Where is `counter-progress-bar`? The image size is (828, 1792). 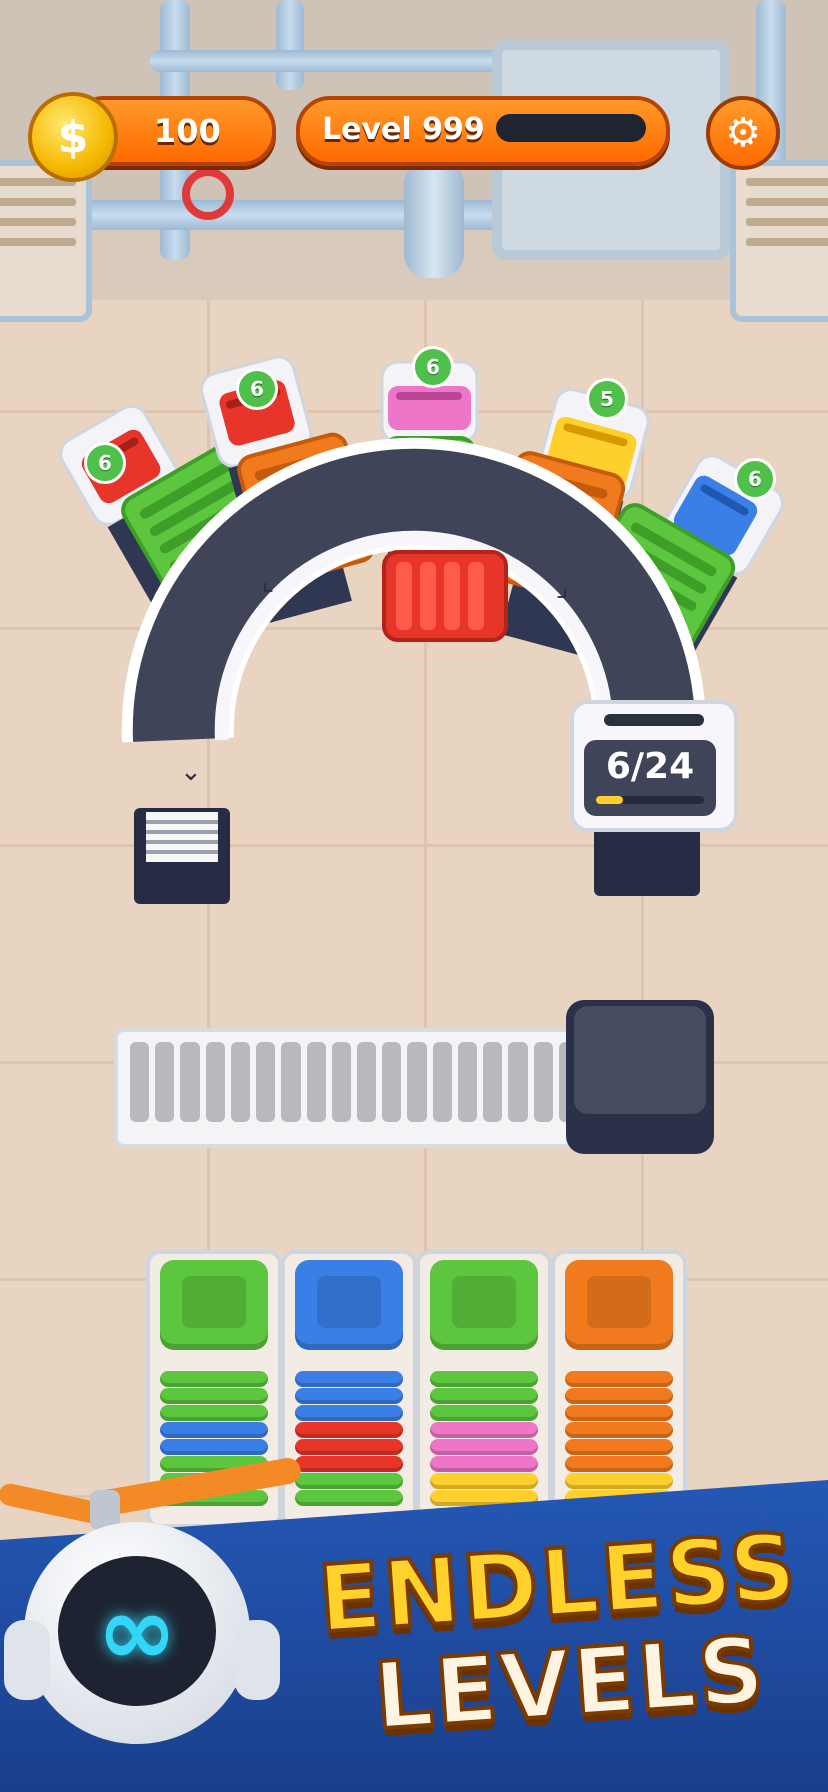 counter-progress-bar is located at coordinates (650, 800).